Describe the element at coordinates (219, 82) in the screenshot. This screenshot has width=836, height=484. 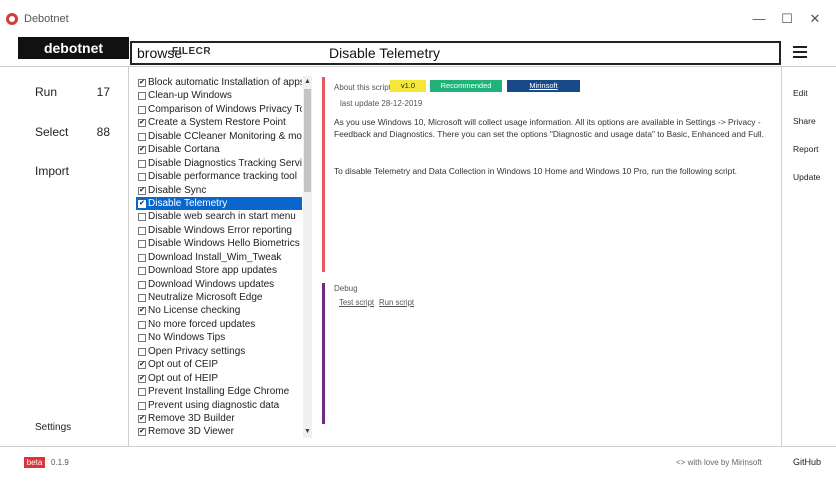
I see `script-item: ✔ Block automatic Installation of apps` at that location.